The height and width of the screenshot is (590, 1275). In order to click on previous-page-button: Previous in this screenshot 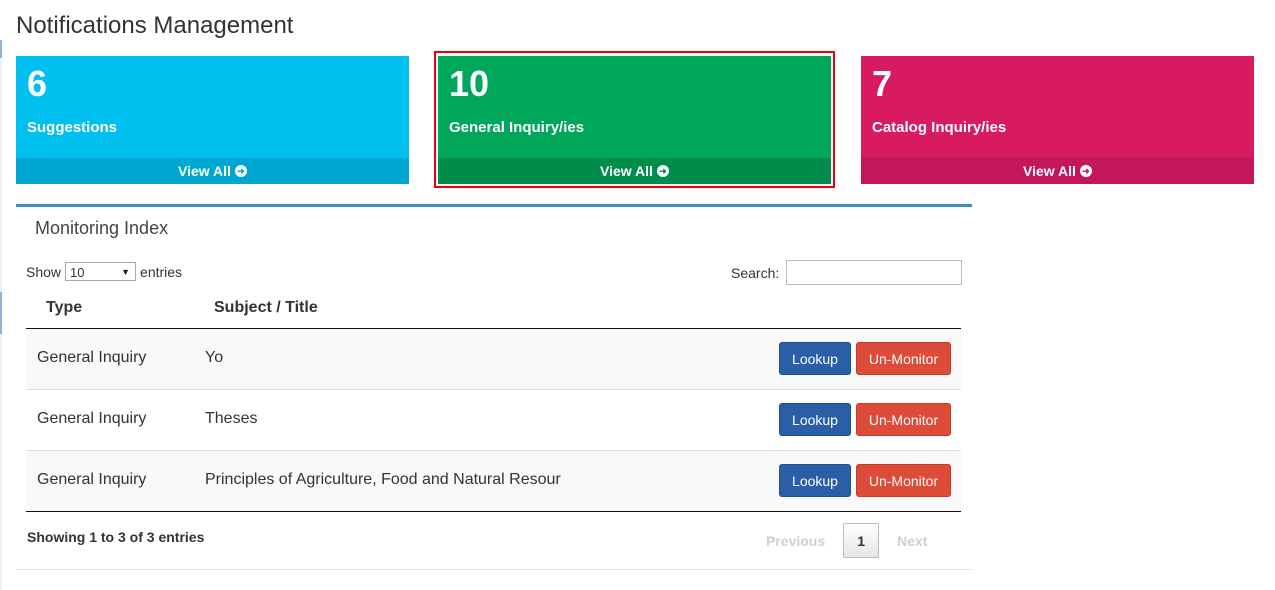, I will do `click(795, 541)`.